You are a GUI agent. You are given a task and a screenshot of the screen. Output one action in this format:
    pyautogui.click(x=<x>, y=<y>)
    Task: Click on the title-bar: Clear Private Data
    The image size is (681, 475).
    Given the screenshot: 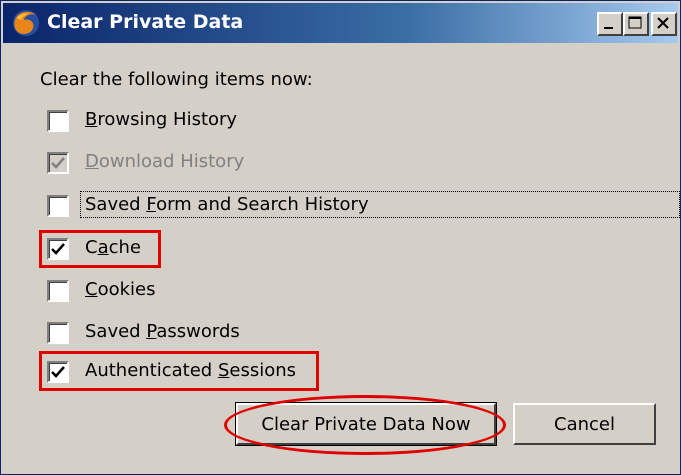 What is the action you would take?
    pyautogui.click(x=340, y=23)
    